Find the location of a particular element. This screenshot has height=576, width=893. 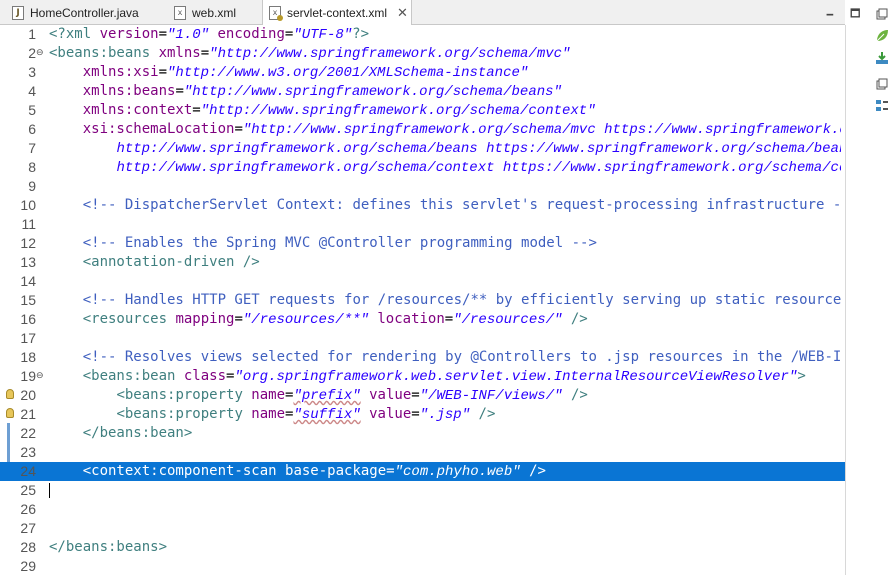

code-line: 26 is located at coordinates (422, 509).